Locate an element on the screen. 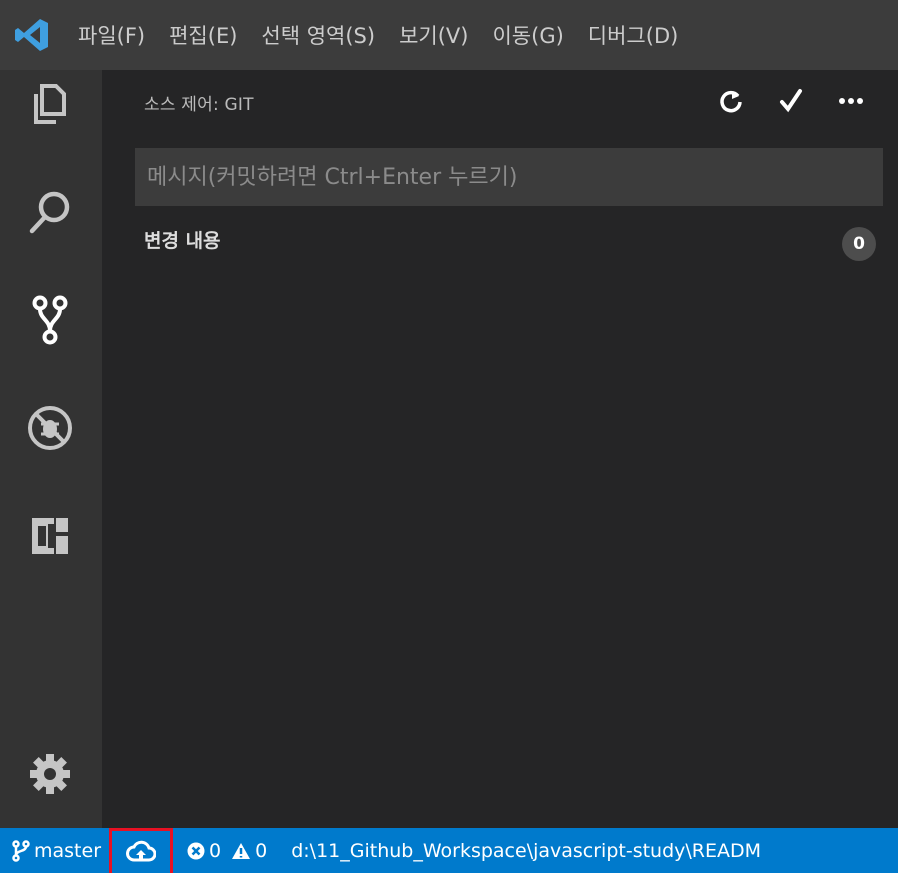  error-count: 0 is located at coordinates (215, 850).